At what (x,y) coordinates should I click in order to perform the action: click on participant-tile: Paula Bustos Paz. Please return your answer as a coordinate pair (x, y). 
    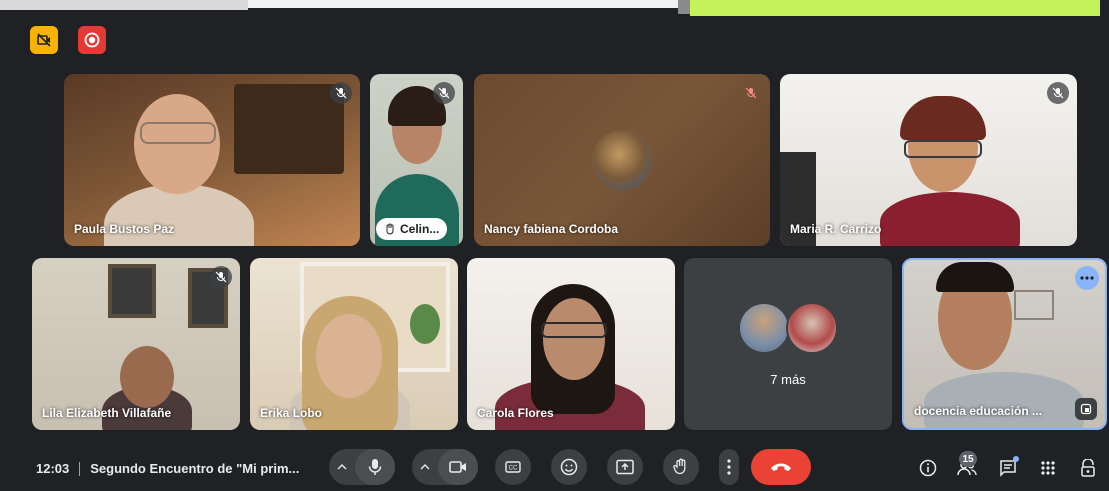
    Looking at the image, I should click on (212, 160).